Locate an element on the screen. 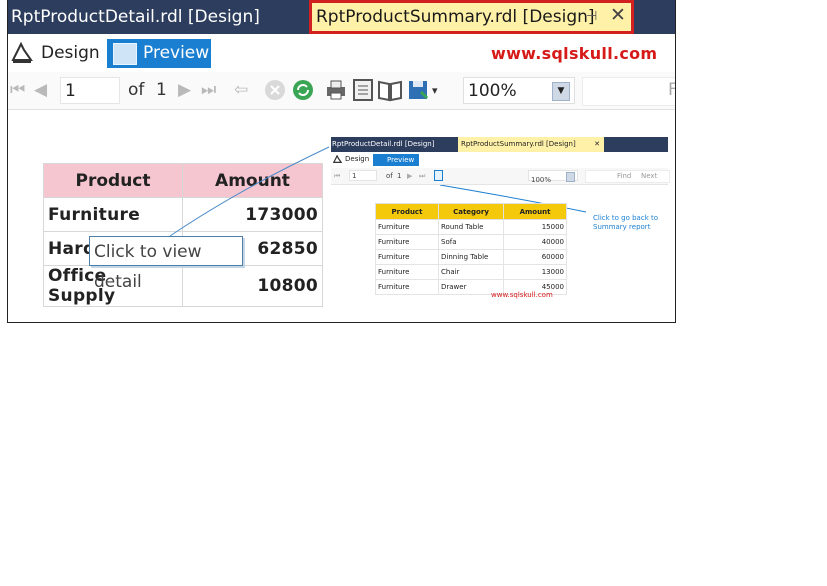  back-to-parent-icon is located at coordinates (438, 175).